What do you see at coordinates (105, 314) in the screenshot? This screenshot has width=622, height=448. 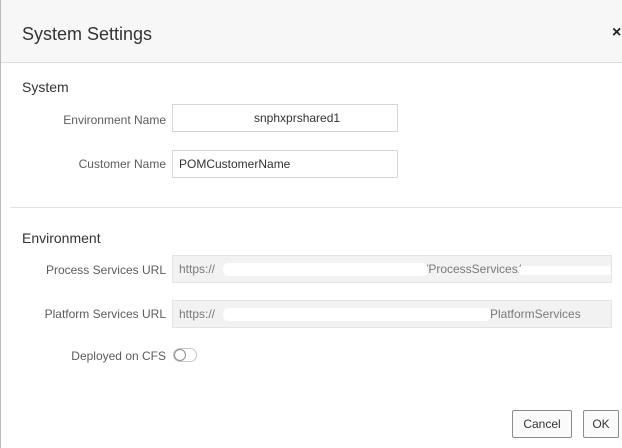 I see `platform-services-url-label: Platform Services URL` at bounding box center [105, 314].